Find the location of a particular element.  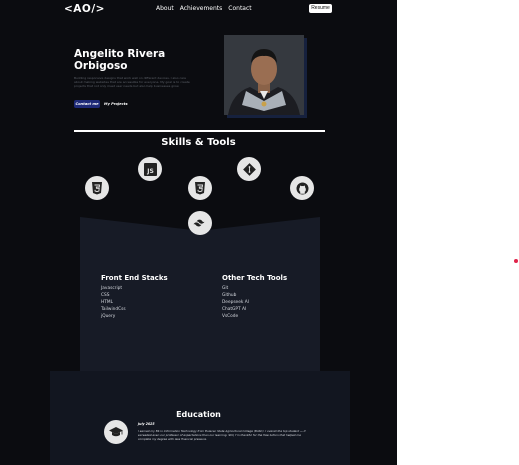

nav-link-achievements: Achievements is located at coordinates (201, 8).